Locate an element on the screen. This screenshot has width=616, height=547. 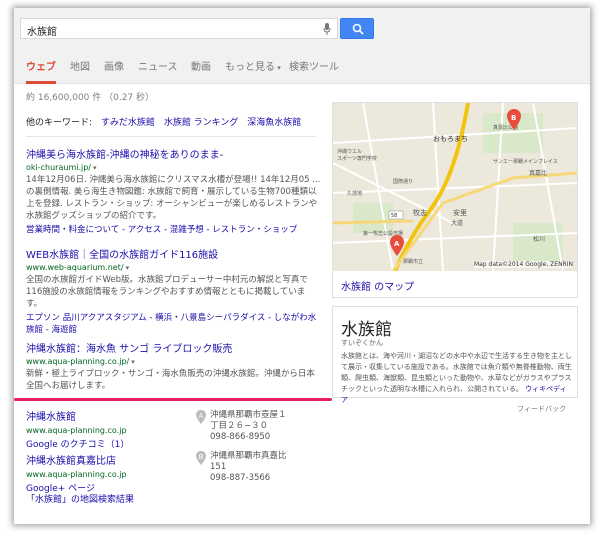
pin-letter: B is located at coordinates (201, 457).